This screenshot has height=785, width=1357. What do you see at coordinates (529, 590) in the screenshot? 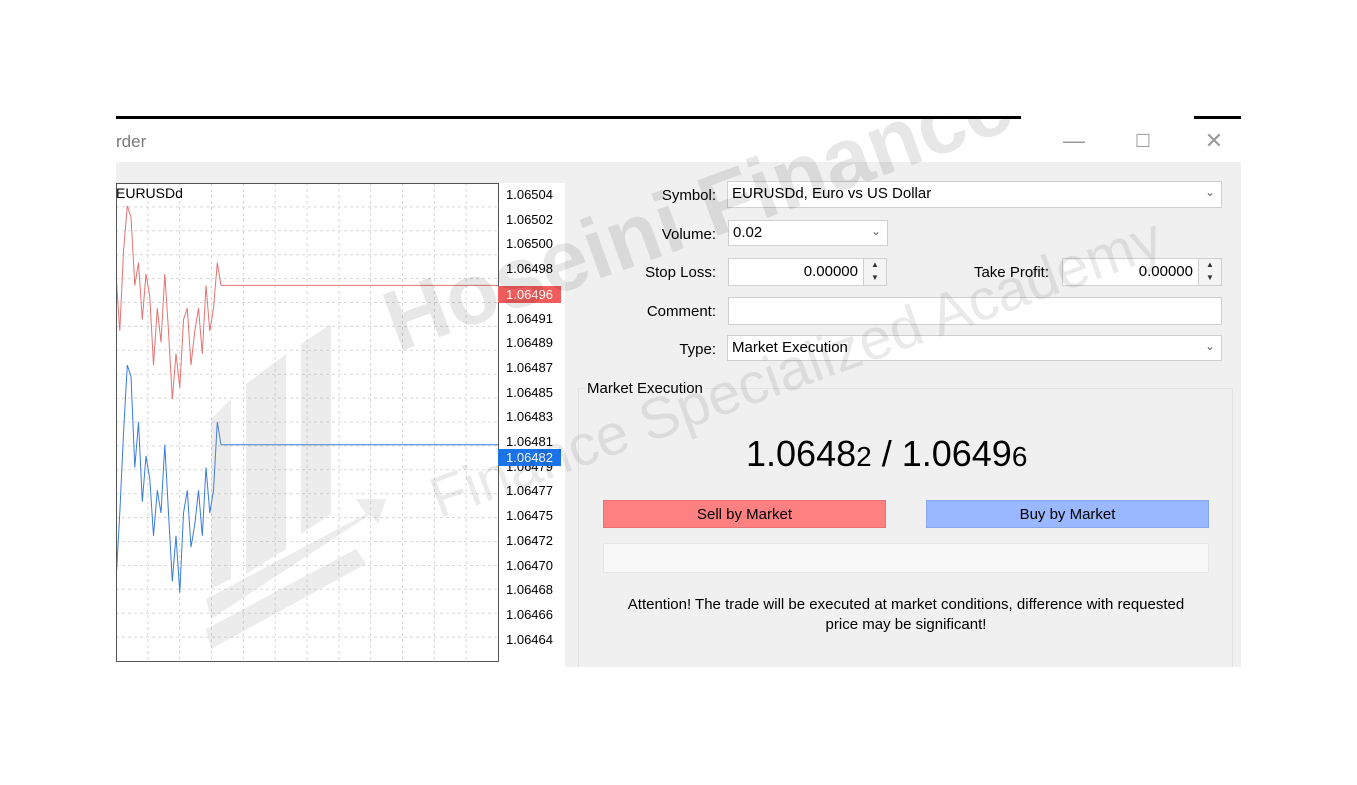
I see `axis-price-label: 1.06468` at bounding box center [529, 590].